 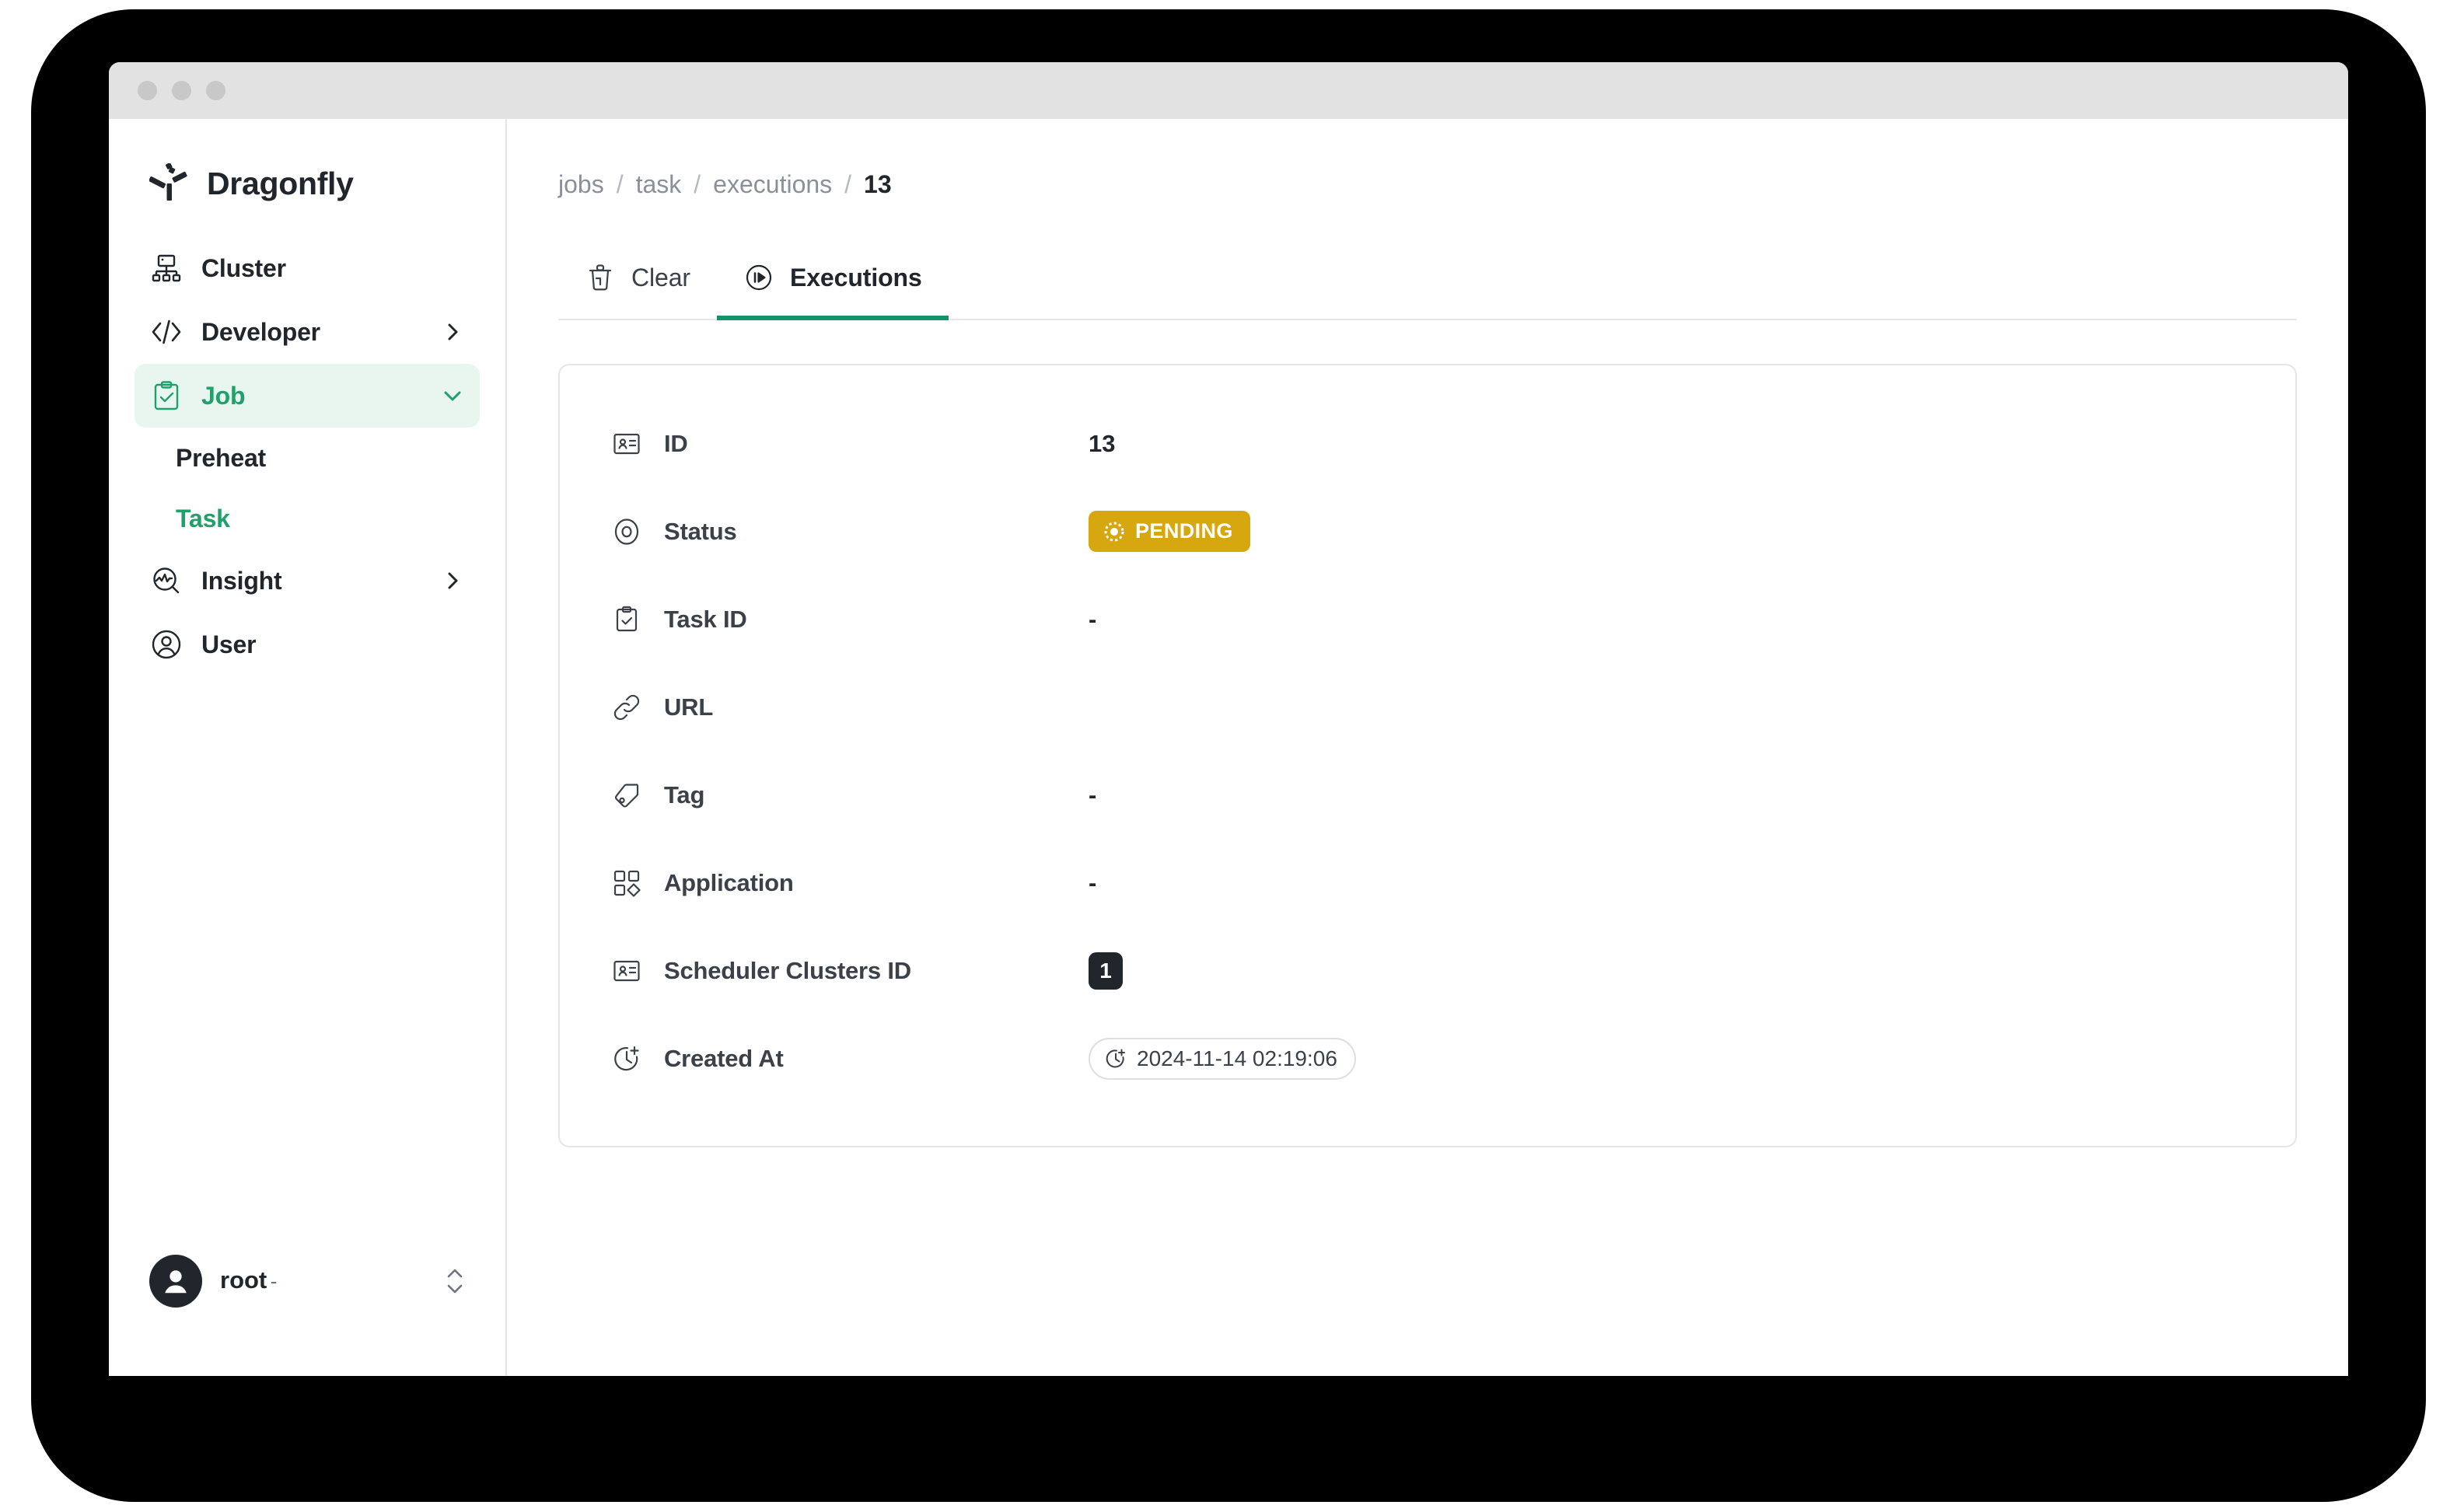 I want to click on detail-value-task-id: -, so click(x=1093, y=619).